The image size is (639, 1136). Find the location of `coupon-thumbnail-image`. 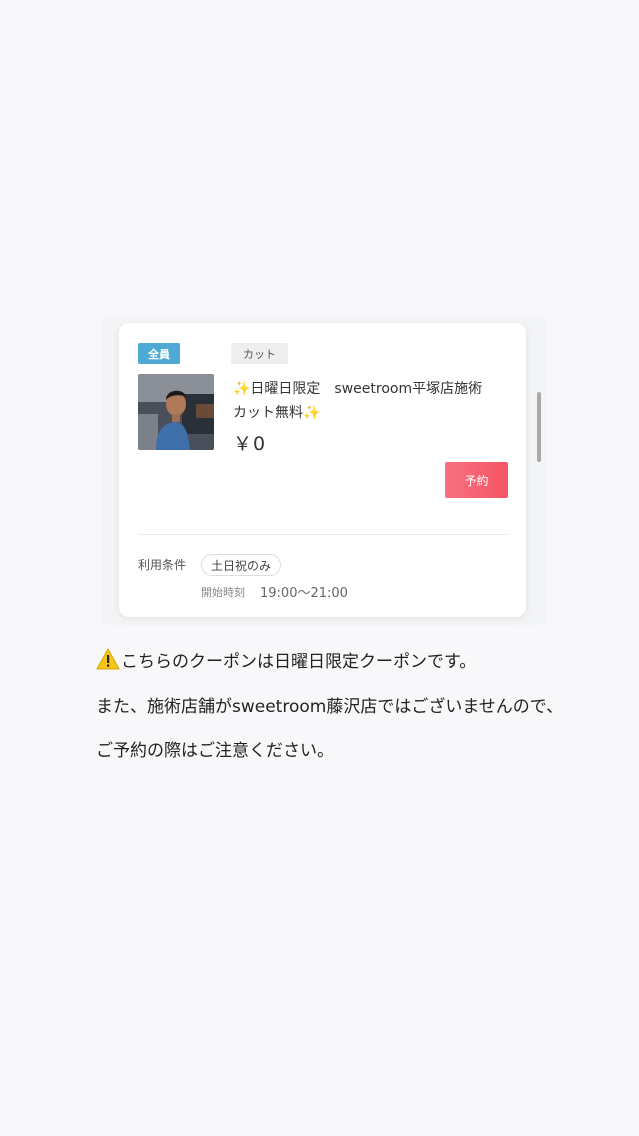

coupon-thumbnail-image is located at coordinates (176, 412).